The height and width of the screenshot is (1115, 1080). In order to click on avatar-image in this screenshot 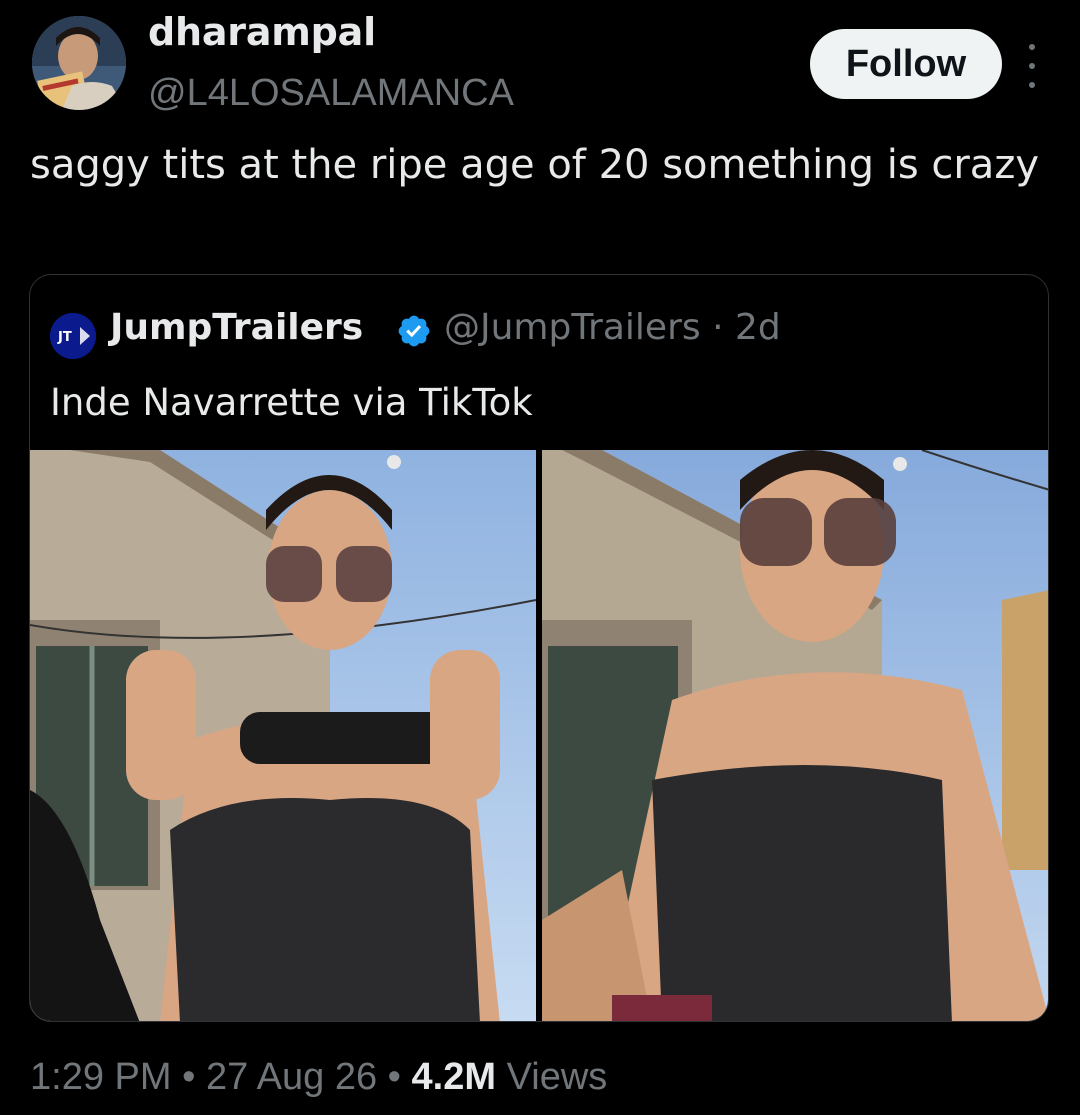, I will do `click(79, 63)`.